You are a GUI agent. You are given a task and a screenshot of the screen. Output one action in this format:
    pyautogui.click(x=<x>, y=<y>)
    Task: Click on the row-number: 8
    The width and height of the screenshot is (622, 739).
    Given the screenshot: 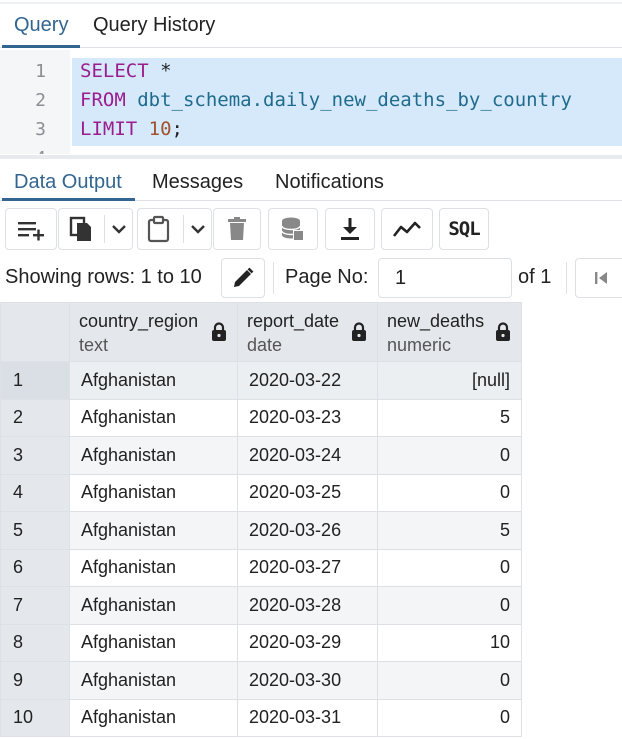 What is the action you would take?
    pyautogui.click(x=35, y=642)
    